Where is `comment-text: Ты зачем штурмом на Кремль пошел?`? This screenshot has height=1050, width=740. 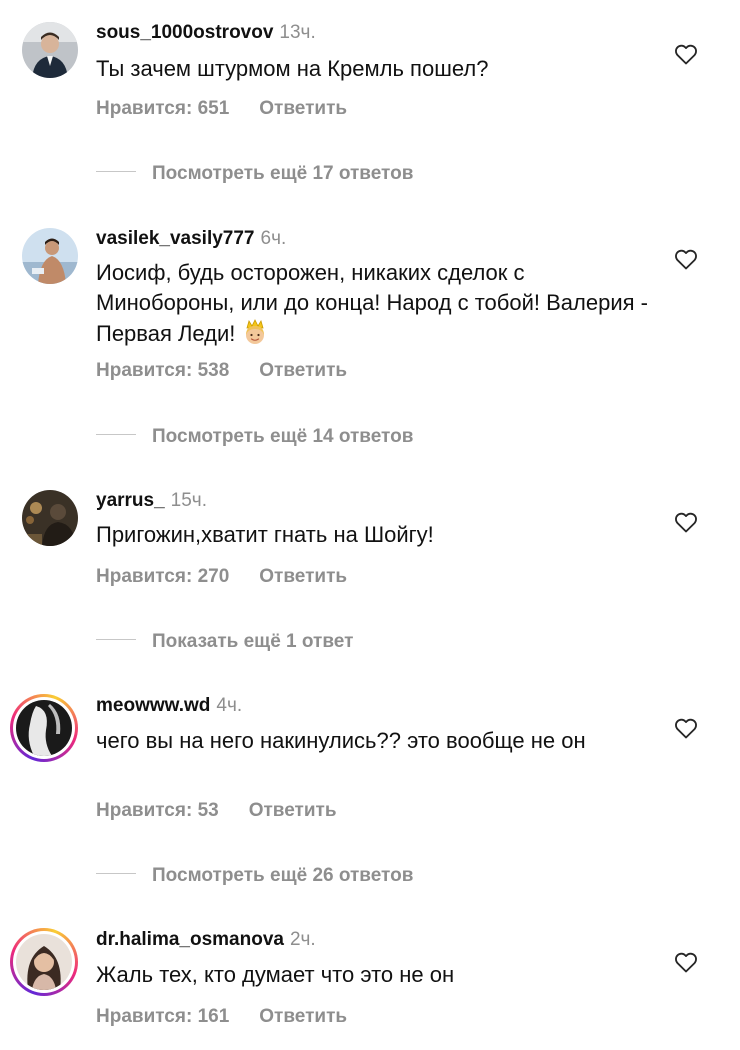
comment-text: Ты зачем штурмом на Кремль пошел? is located at coordinates (292, 68).